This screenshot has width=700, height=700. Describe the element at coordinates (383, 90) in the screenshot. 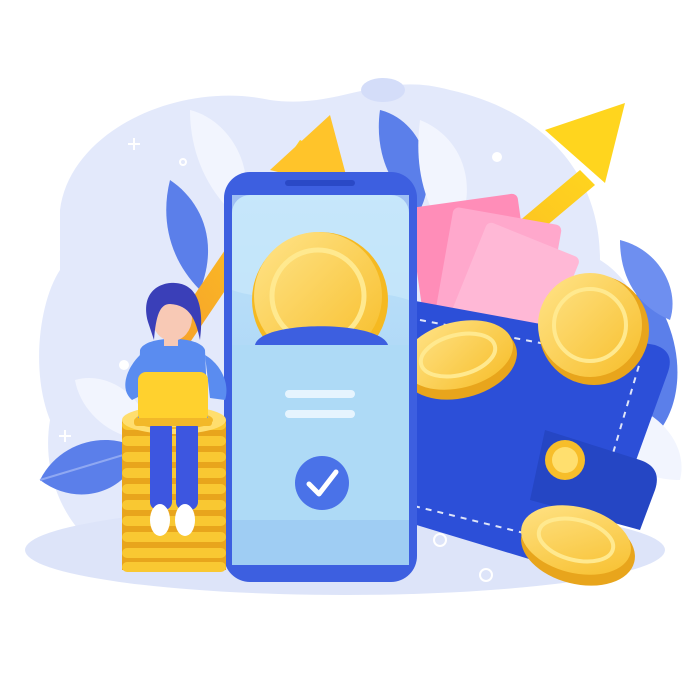

I see `cloud-blob` at that location.